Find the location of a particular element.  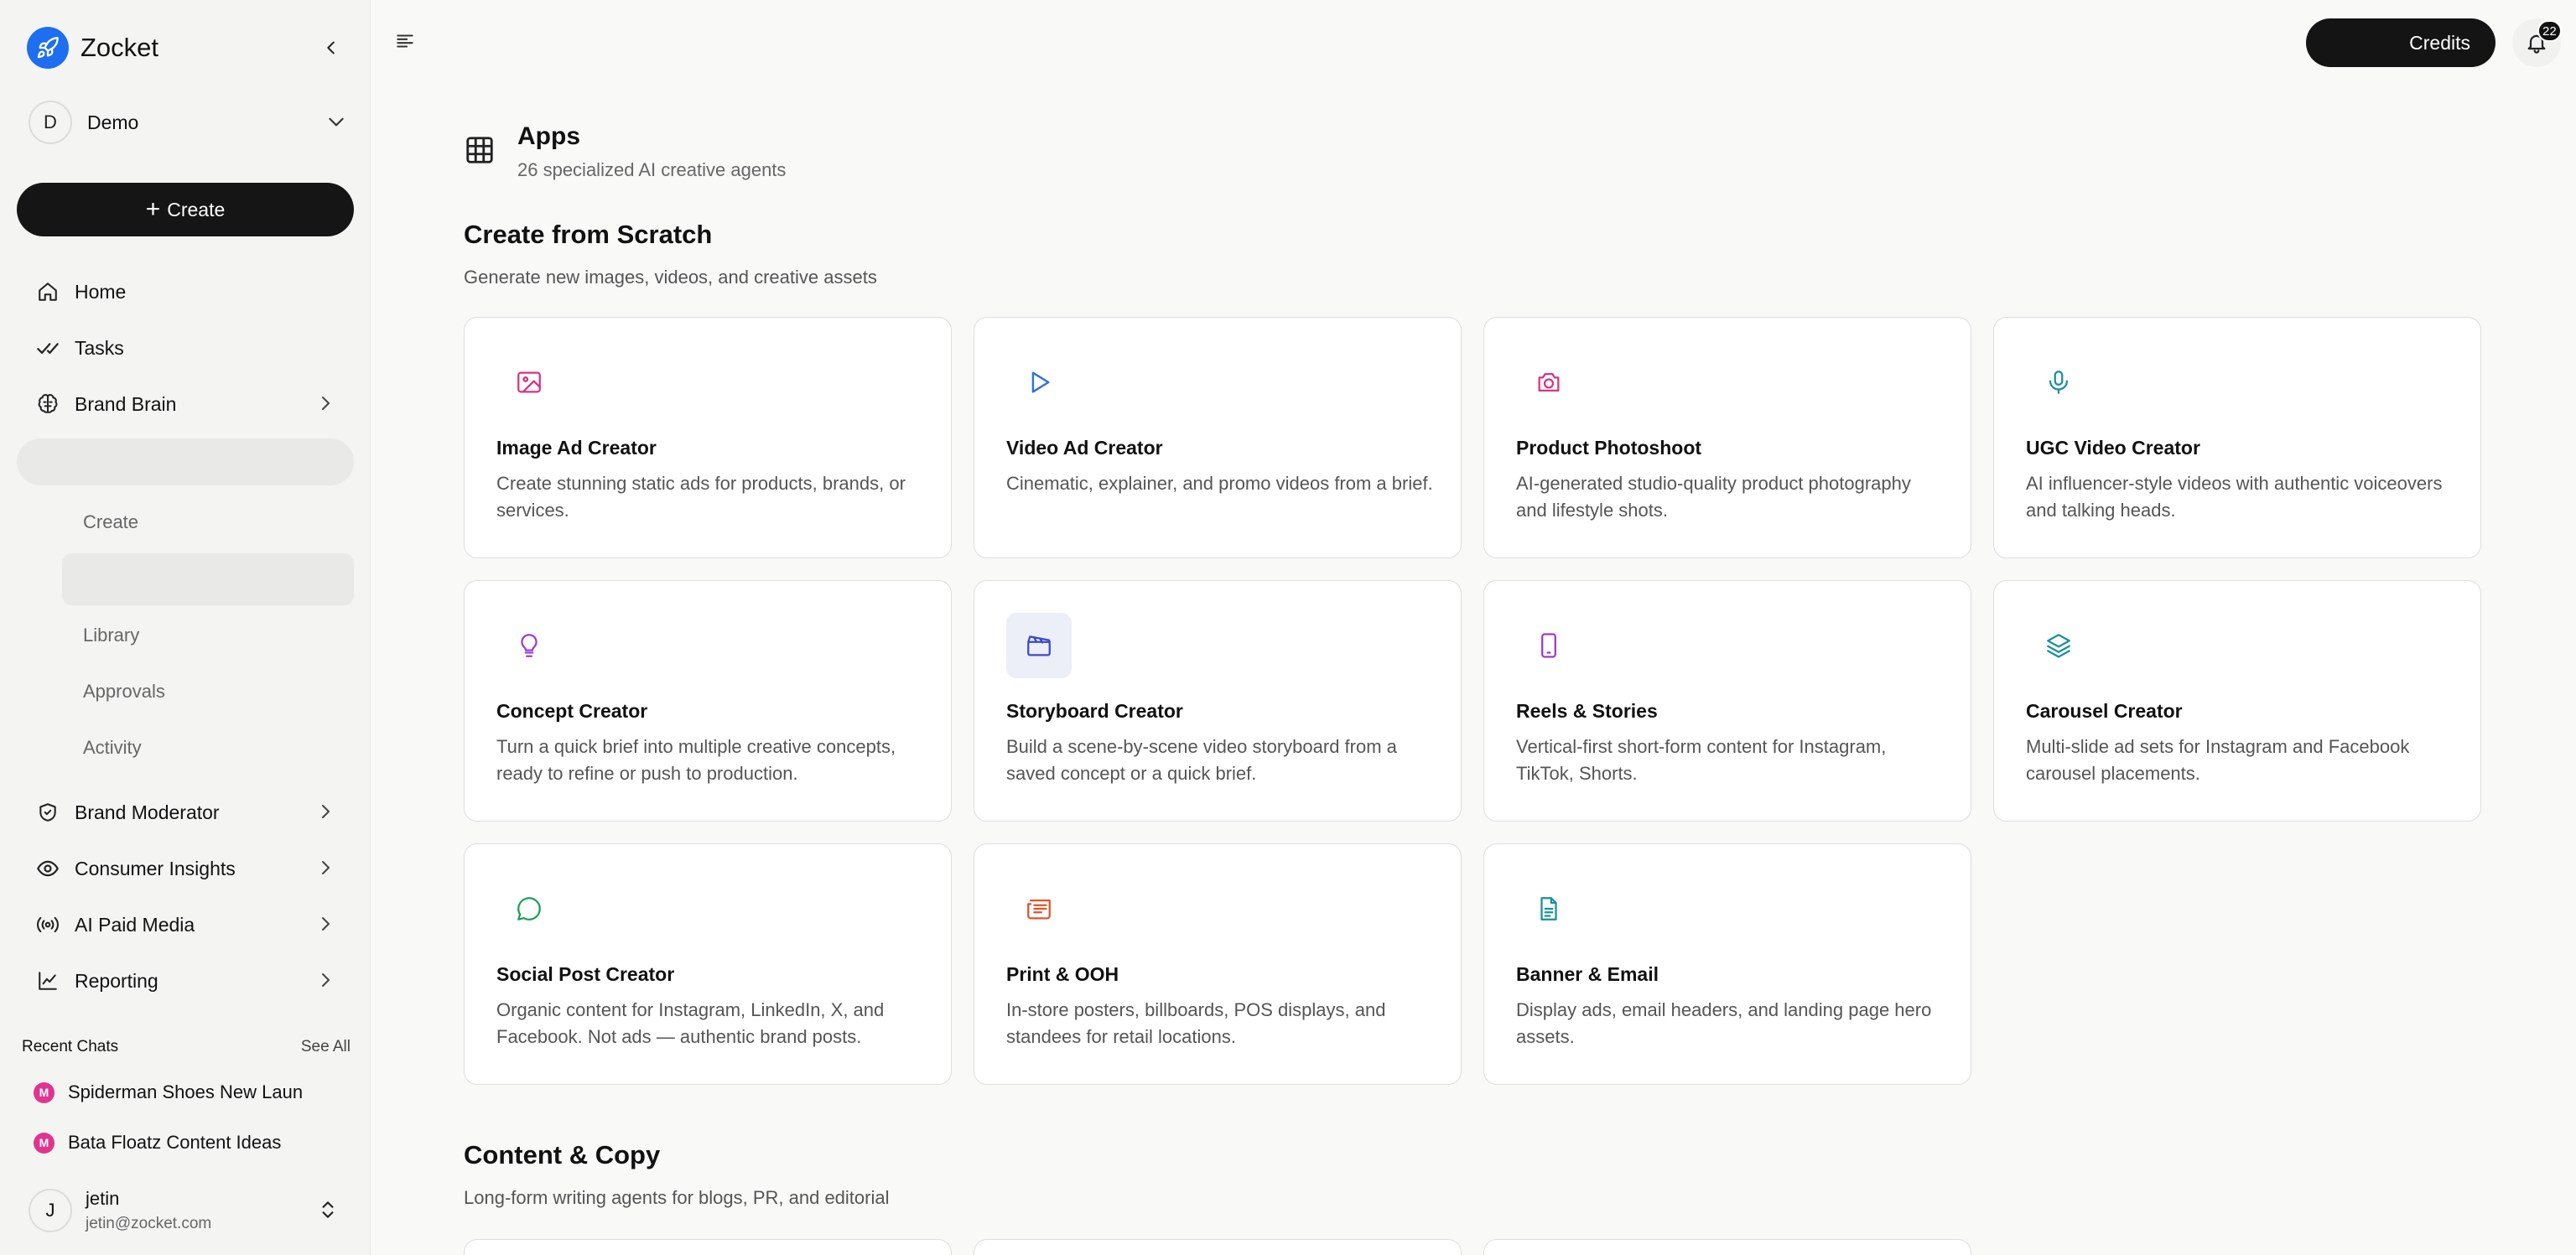

lightbulb-icon is located at coordinates (529, 645).